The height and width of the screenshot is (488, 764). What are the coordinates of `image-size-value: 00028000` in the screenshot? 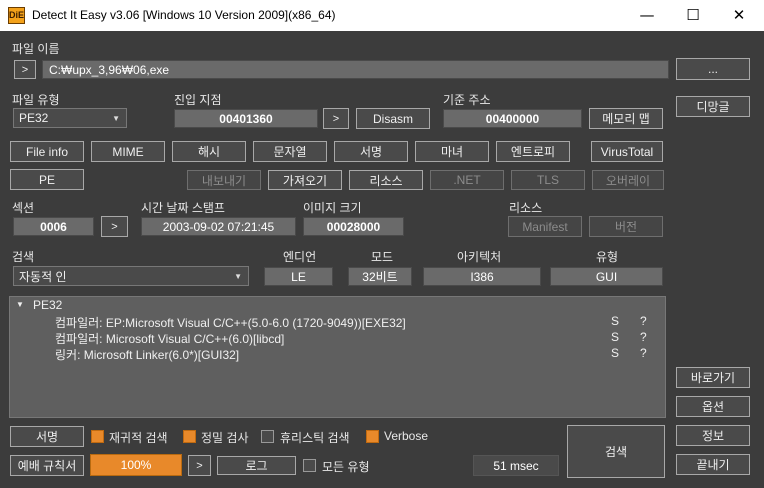 It's located at (353, 226).